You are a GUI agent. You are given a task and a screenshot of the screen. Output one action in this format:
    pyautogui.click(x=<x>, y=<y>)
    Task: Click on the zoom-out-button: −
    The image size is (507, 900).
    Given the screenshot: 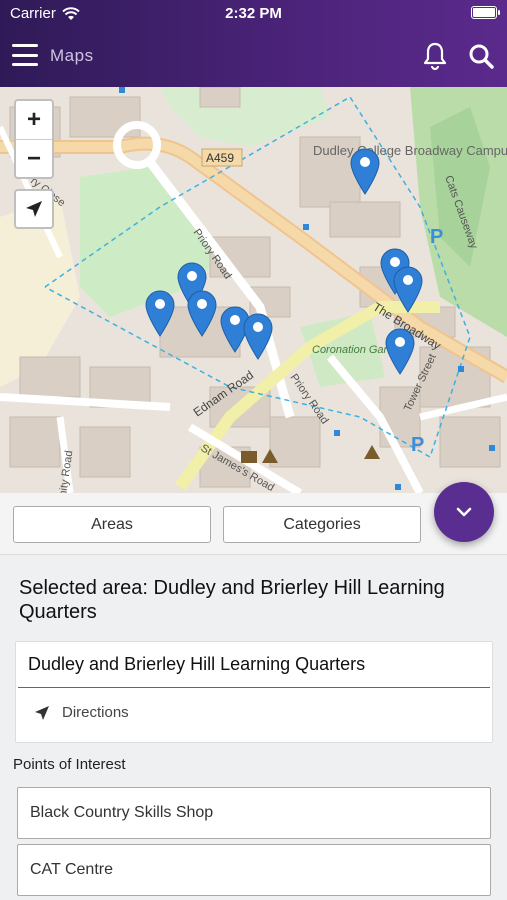 What is the action you would take?
    pyautogui.click(x=34, y=158)
    